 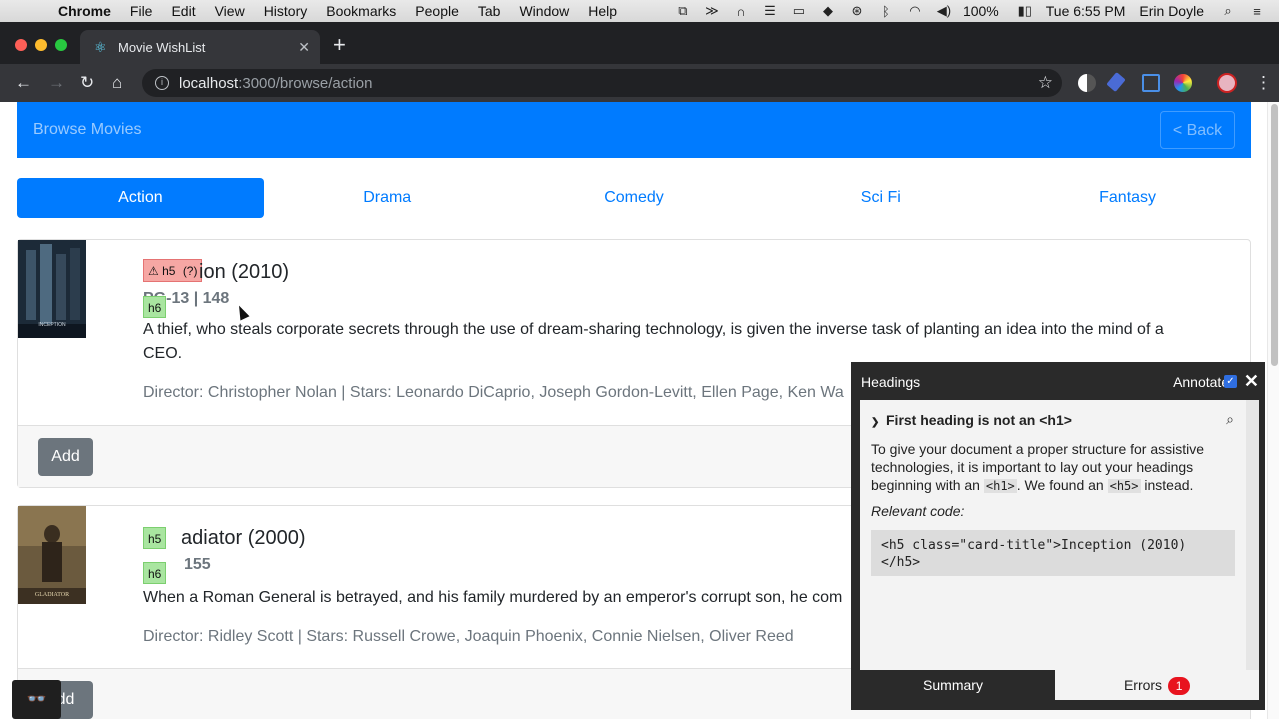 What do you see at coordinates (1179, 686) in the screenshot?
I see `error-count-badge: 1` at bounding box center [1179, 686].